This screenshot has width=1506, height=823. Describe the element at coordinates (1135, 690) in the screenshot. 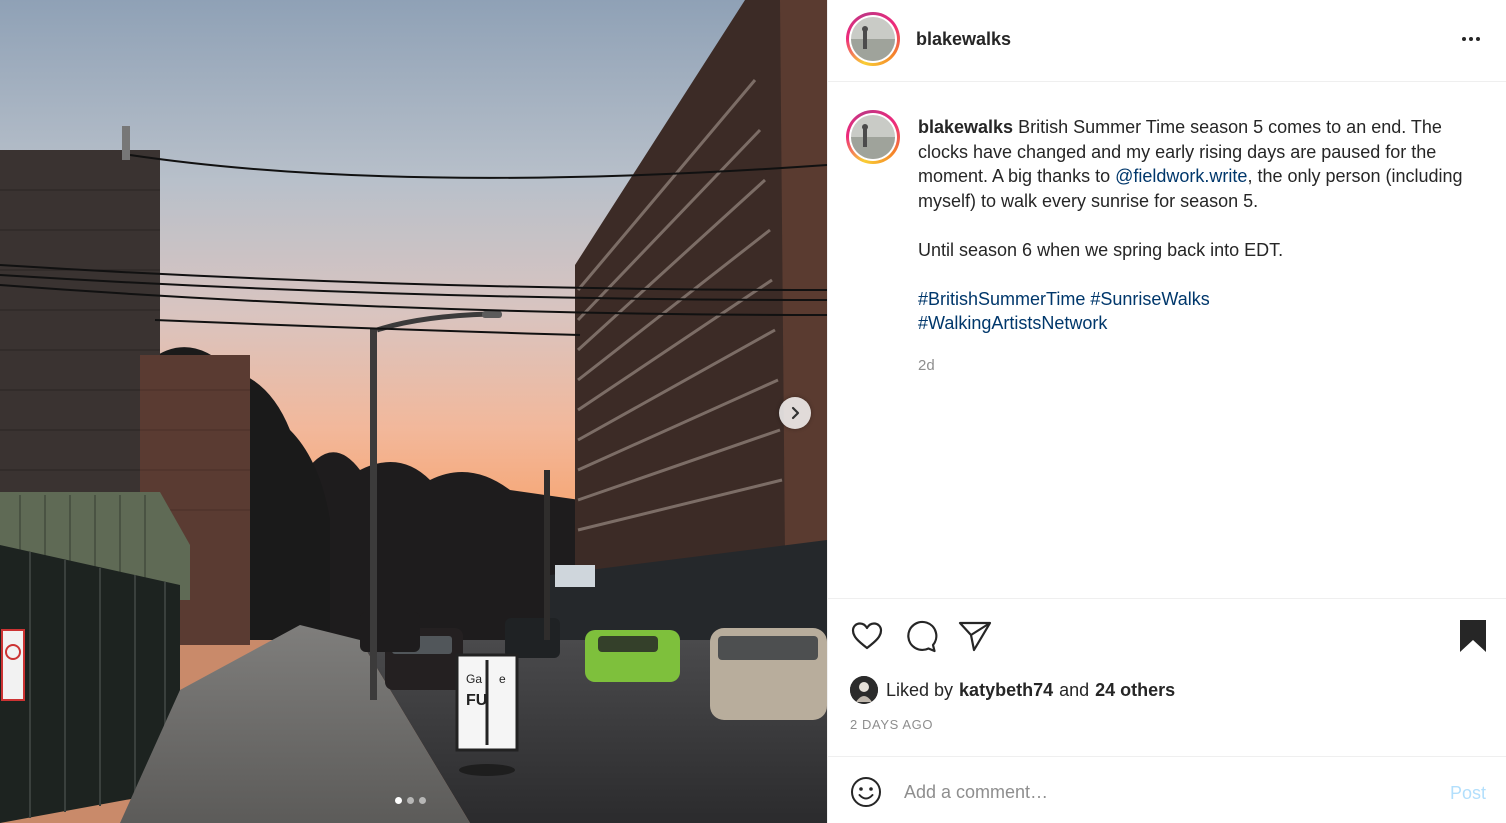

I see `others-count-link: 24 others` at that location.